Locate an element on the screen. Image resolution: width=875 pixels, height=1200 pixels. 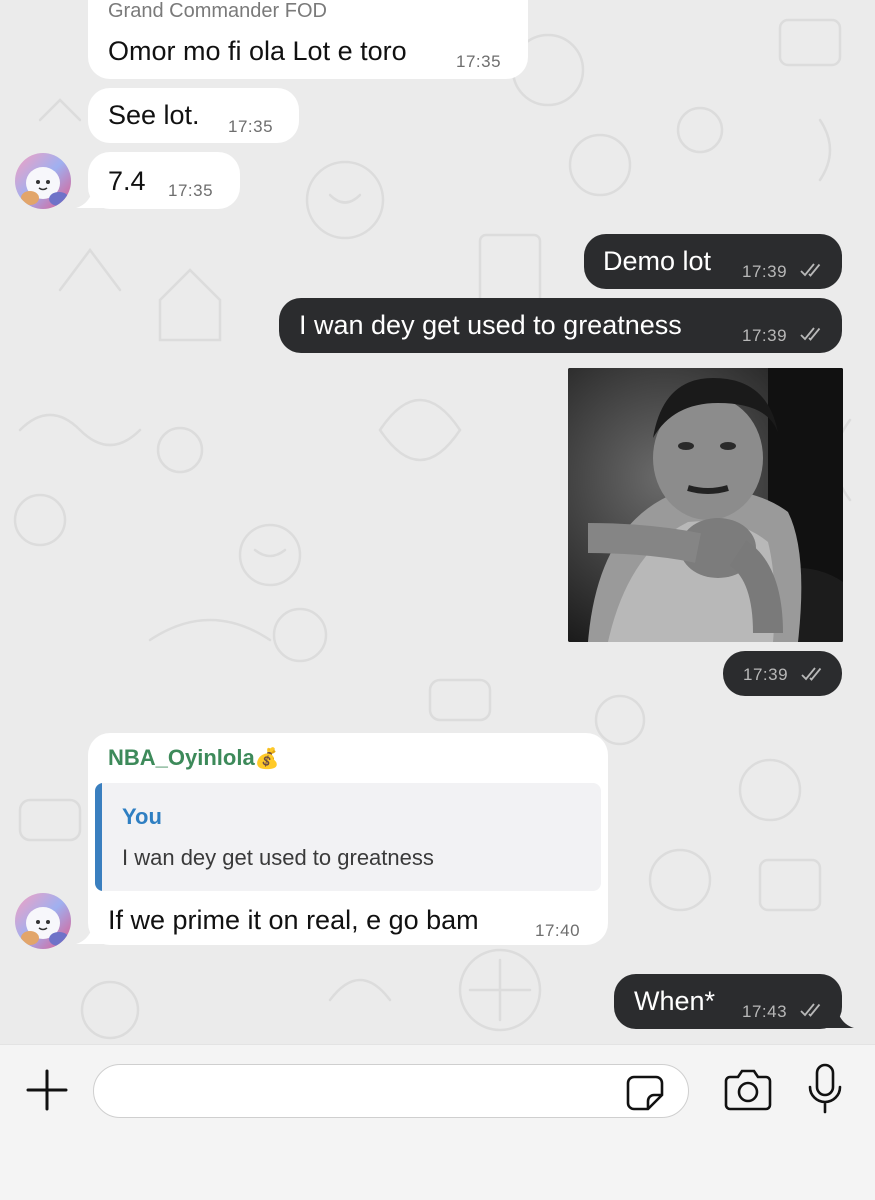
message-text: If we prime it on real, e go bam is located at coordinates (293, 920).